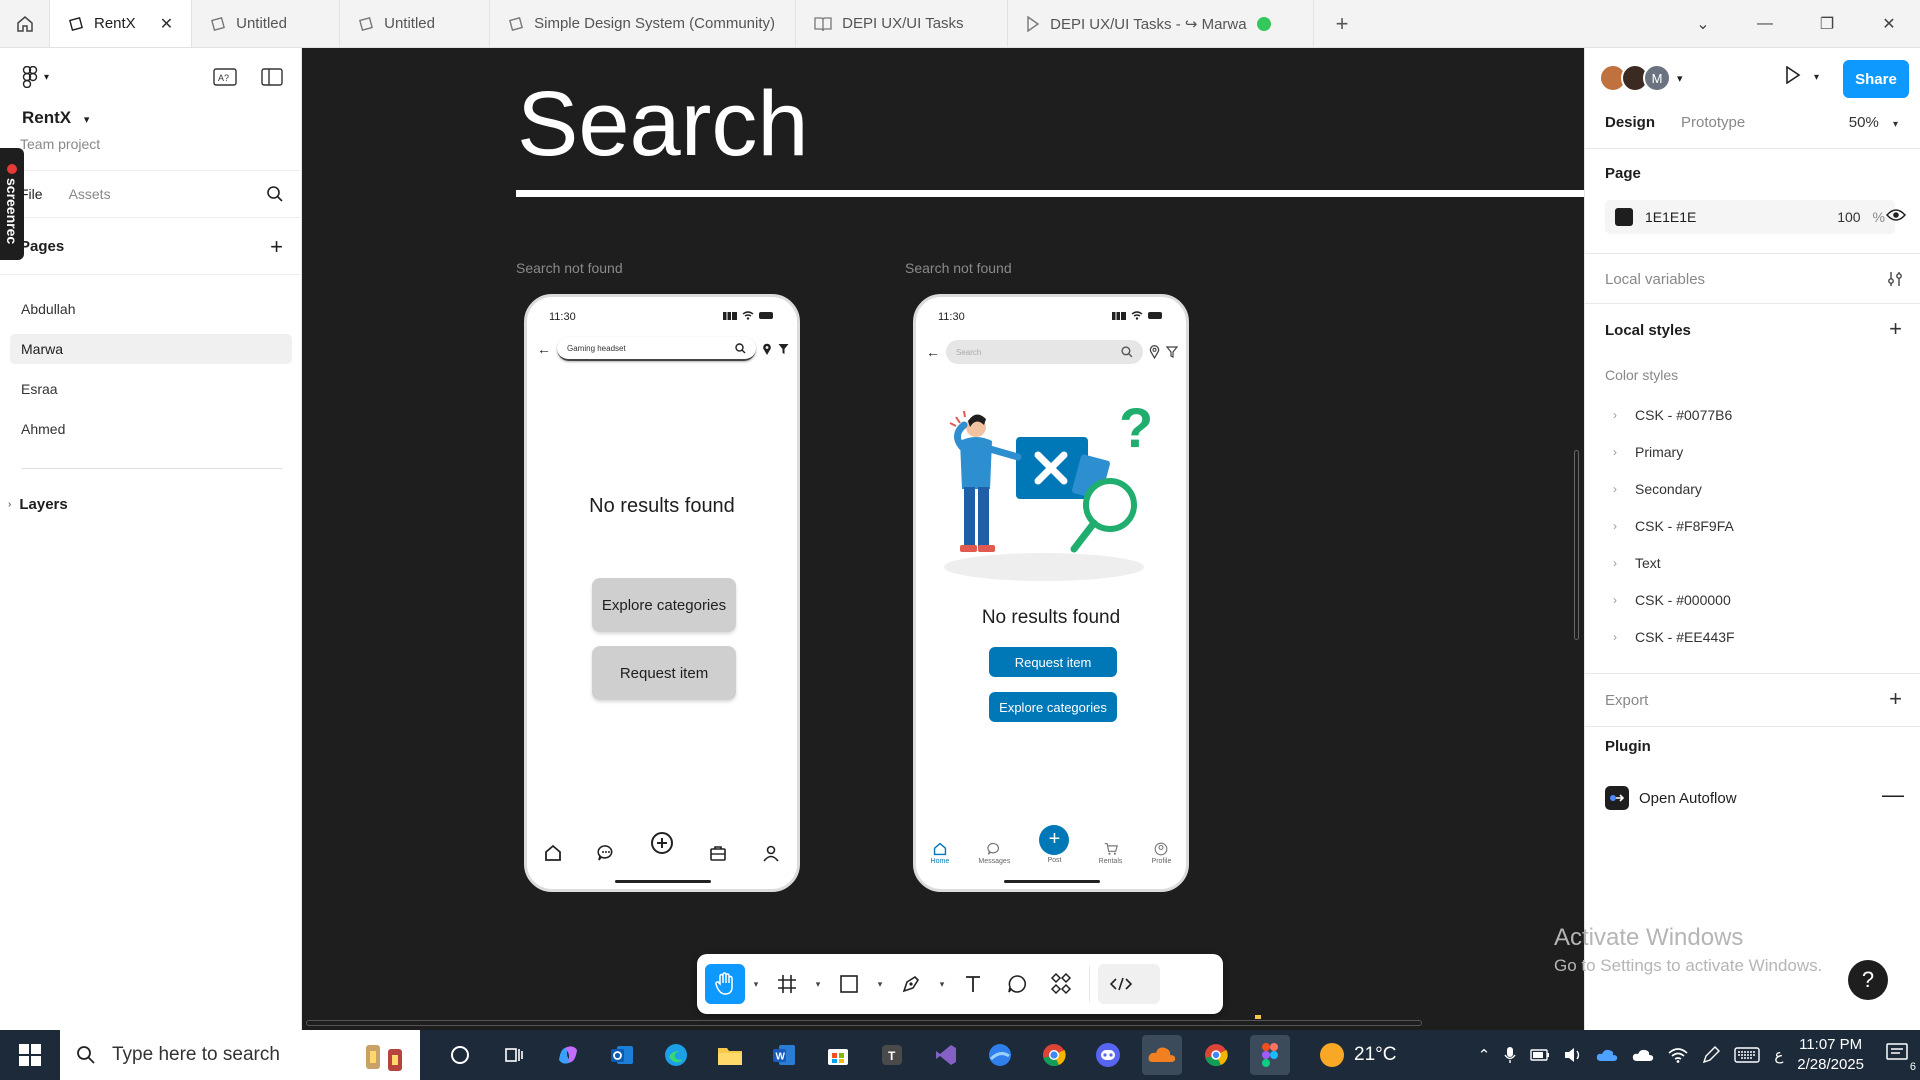 This screenshot has width=1920, height=1080. I want to click on page-color-value: 1E1E1E, so click(1670, 217).